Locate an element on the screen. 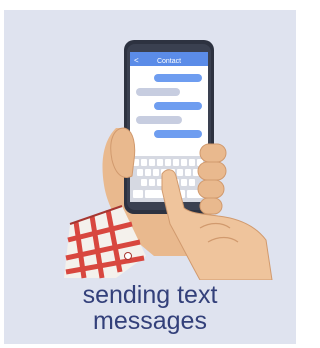  back-glyph: < is located at coordinates (136, 60).